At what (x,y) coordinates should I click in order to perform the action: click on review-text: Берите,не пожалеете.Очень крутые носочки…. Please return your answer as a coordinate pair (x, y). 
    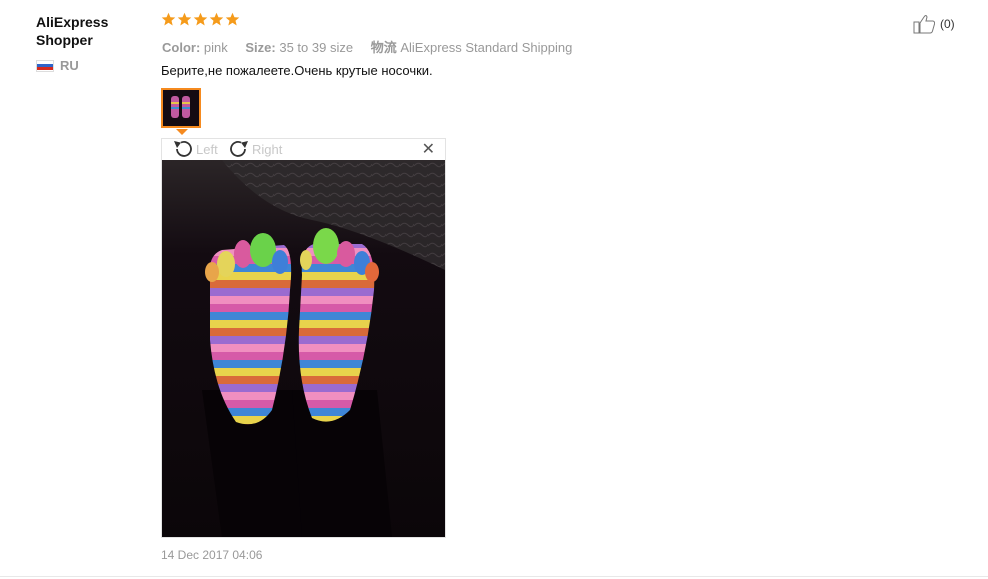
    Looking at the image, I should click on (297, 70).